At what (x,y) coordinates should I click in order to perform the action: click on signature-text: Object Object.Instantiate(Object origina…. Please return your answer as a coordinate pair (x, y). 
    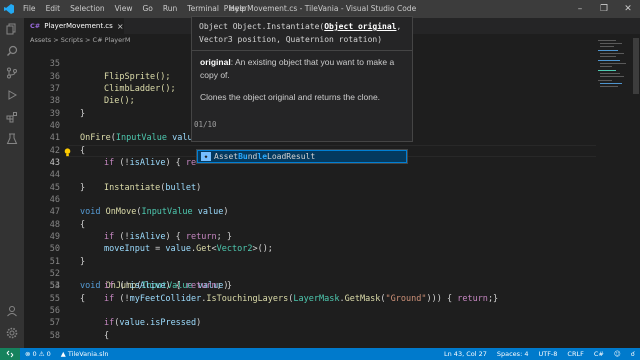
    Looking at the image, I should click on (302, 34).